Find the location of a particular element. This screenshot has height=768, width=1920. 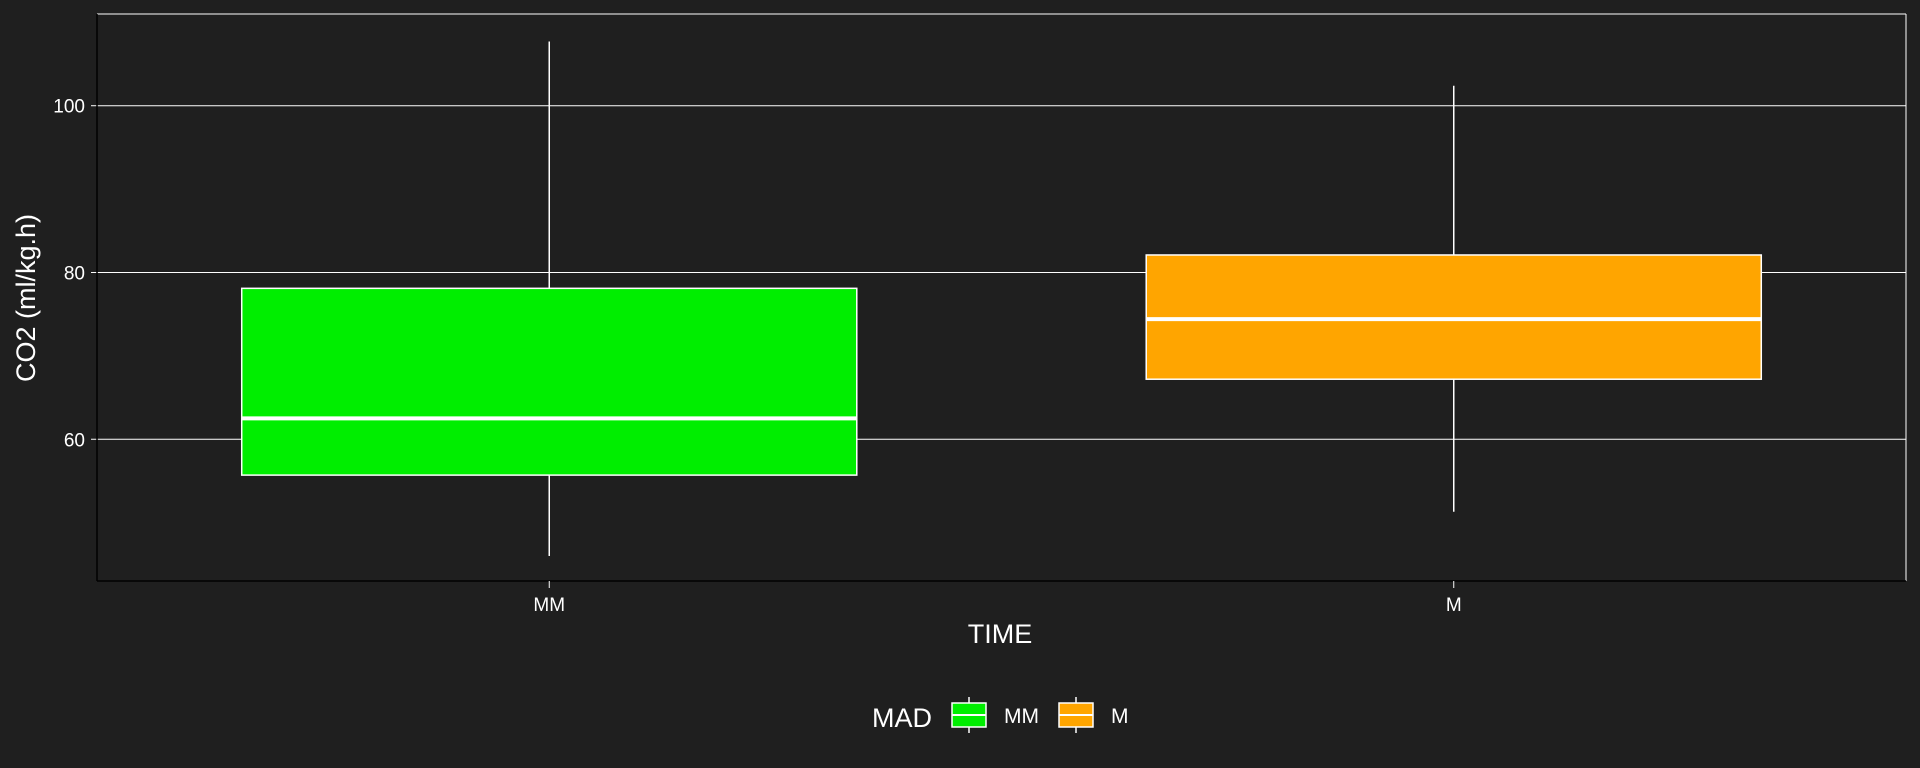

x-axis-title: TIME is located at coordinates (1000, 634).